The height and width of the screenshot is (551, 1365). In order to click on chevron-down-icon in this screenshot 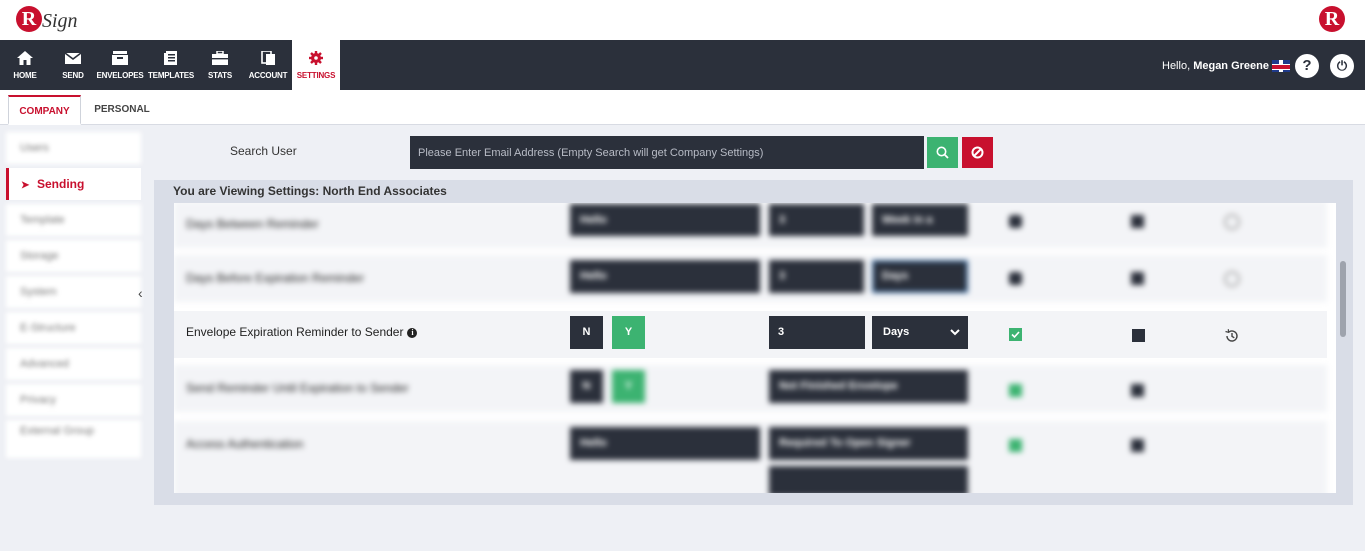, I will do `click(955, 332)`.